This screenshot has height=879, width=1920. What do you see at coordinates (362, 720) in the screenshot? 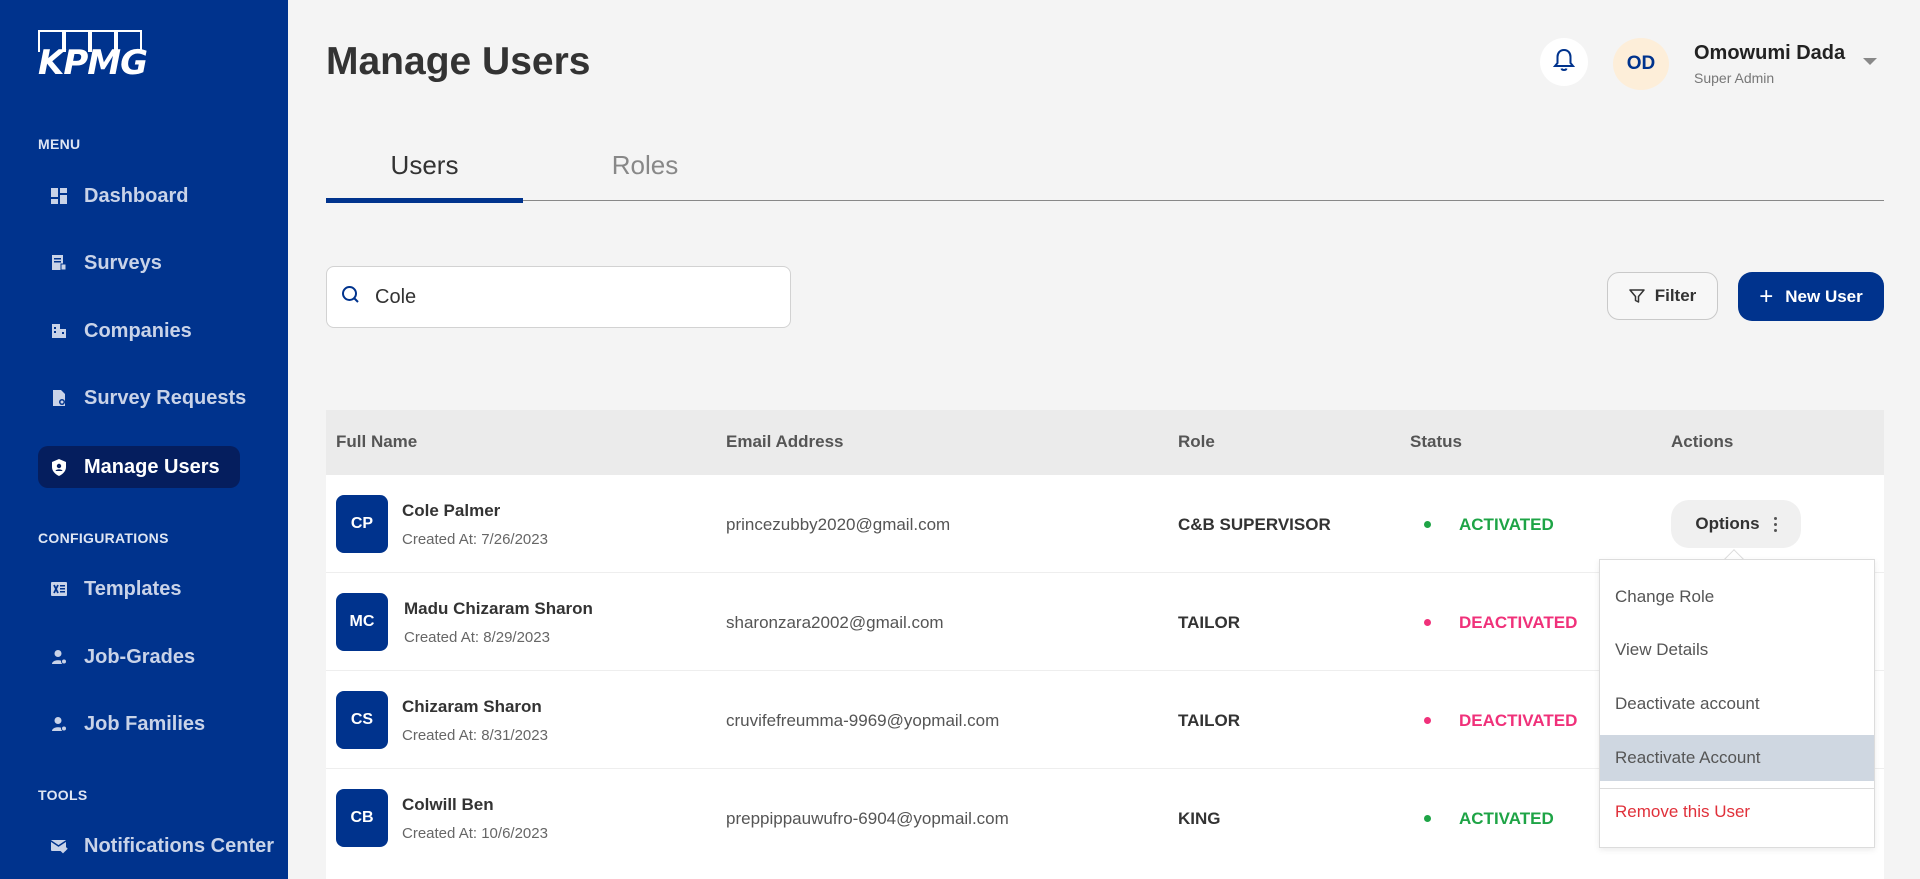
I see `user-initials-avatar: CS` at bounding box center [362, 720].